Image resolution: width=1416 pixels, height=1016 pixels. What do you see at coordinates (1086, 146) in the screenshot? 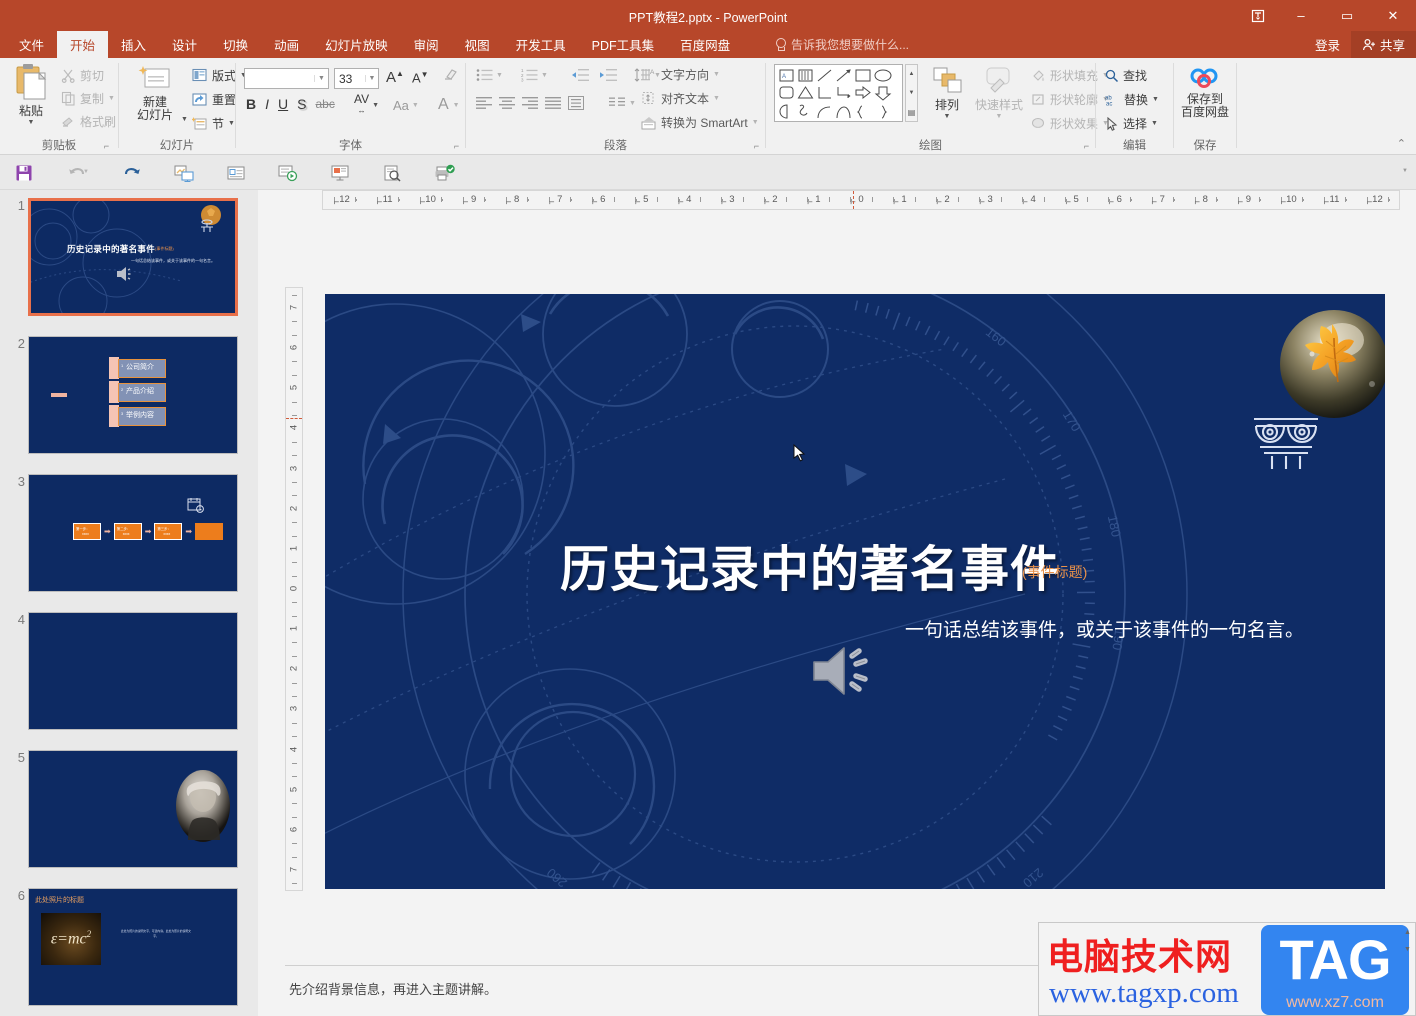
I see `drawing-dialog-launcher-icon: ⌐` at bounding box center [1086, 146].